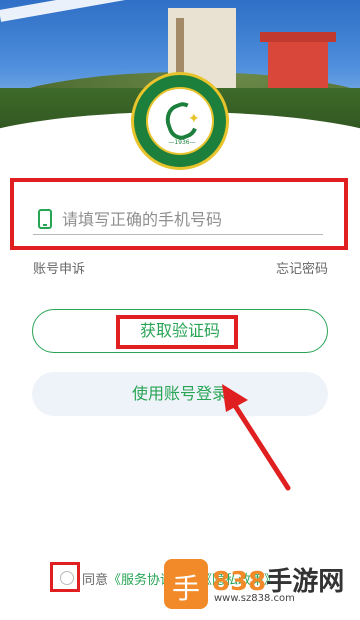  Describe the element at coordinates (194, 119) in the screenshot. I see `logo-star-icon: ✦` at that location.